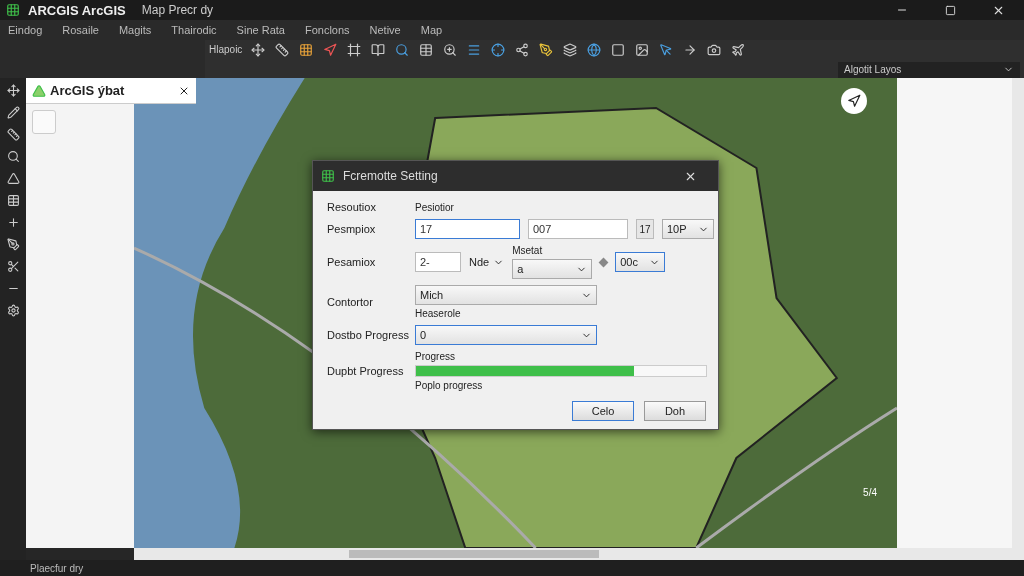  What do you see at coordinates (135, 30) in the screenshot?
I see `menu-item: Magits` at bounding box center [135, 30].